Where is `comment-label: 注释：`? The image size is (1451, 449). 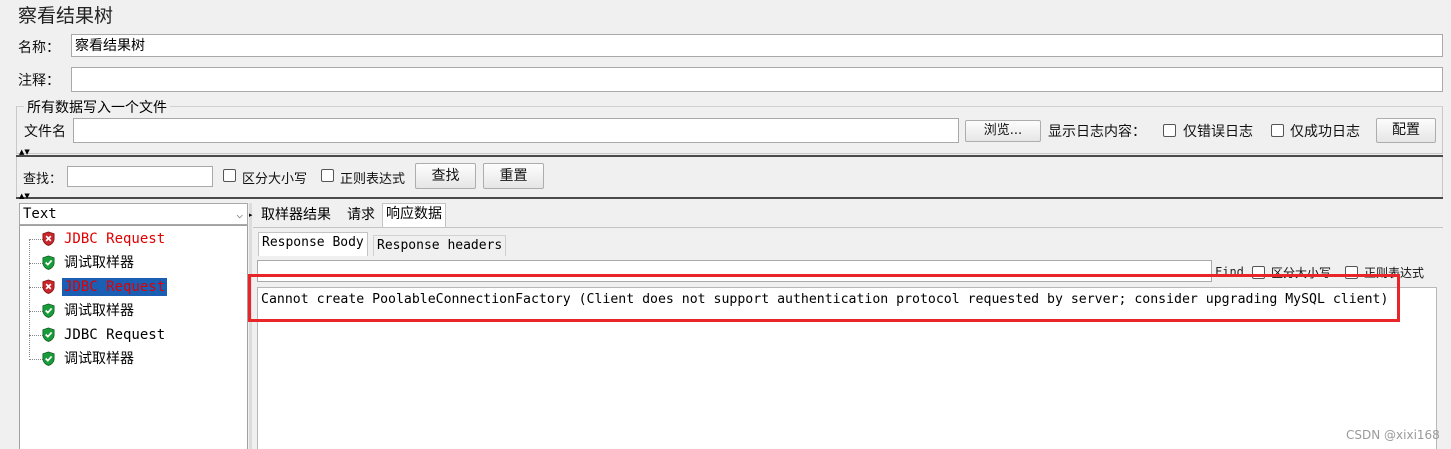
comment-label: 注释： is located at coordinates (39, 81).